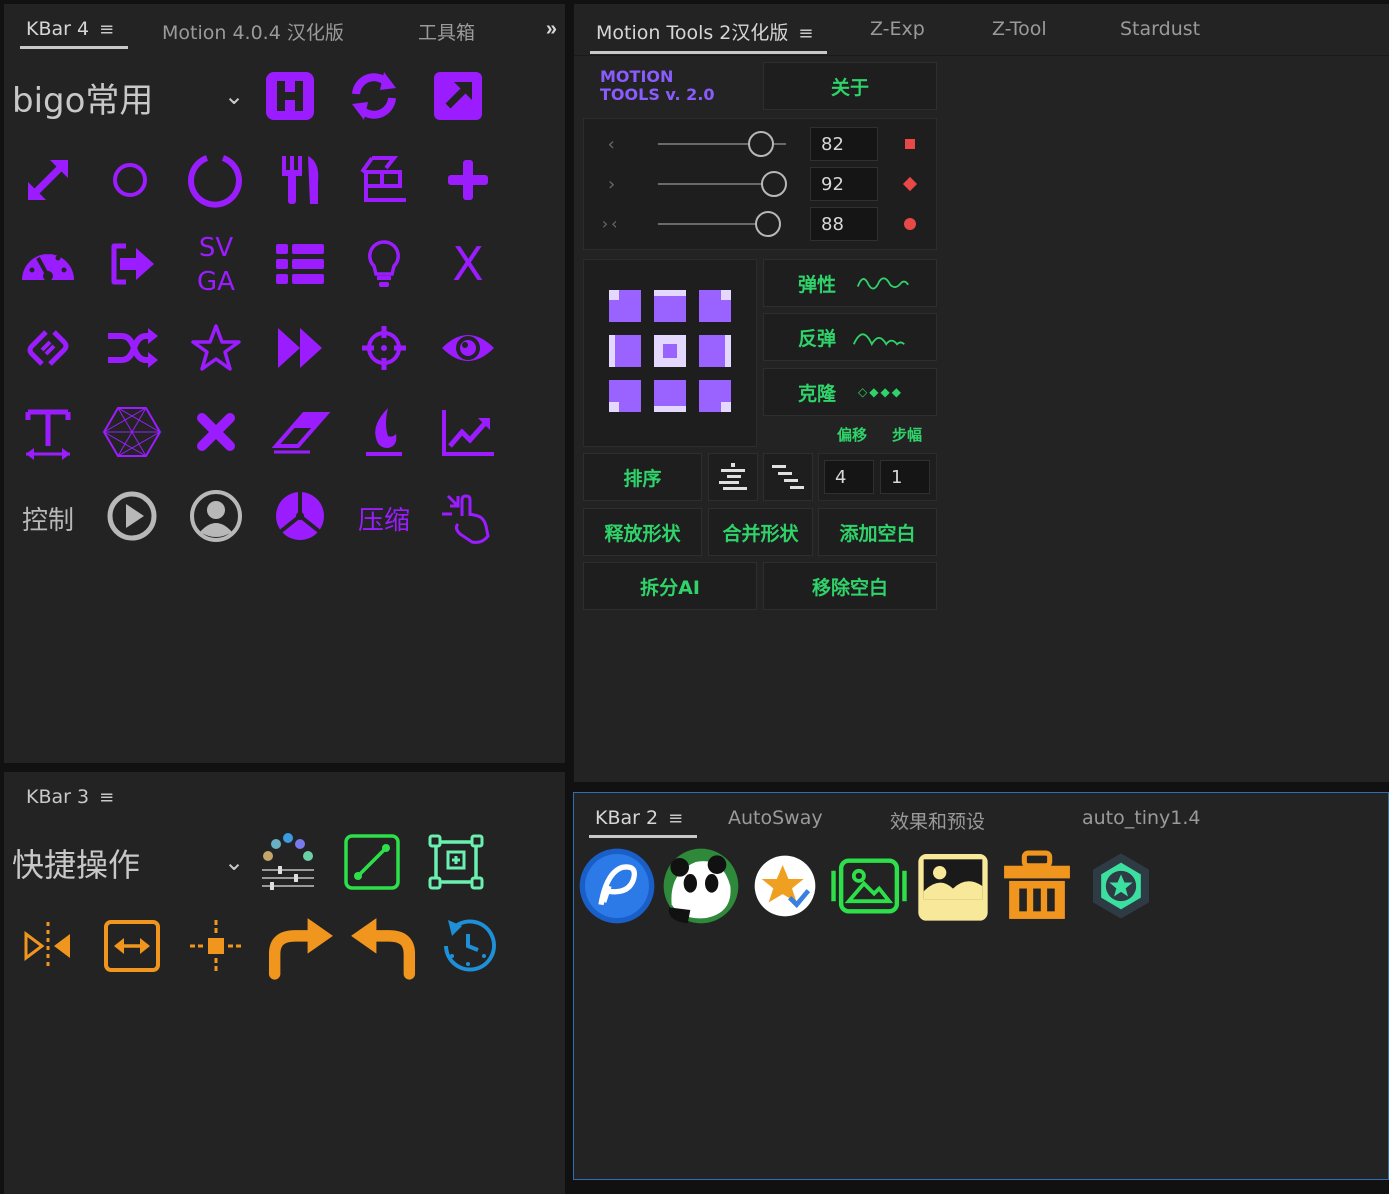 The height and width of the screenshot is (1194, 1389). Describe the element at coordinates (132, 863) in the screenshot. I see `kbar3-set-dropdown: 快捷操作 ⌄` at that location.